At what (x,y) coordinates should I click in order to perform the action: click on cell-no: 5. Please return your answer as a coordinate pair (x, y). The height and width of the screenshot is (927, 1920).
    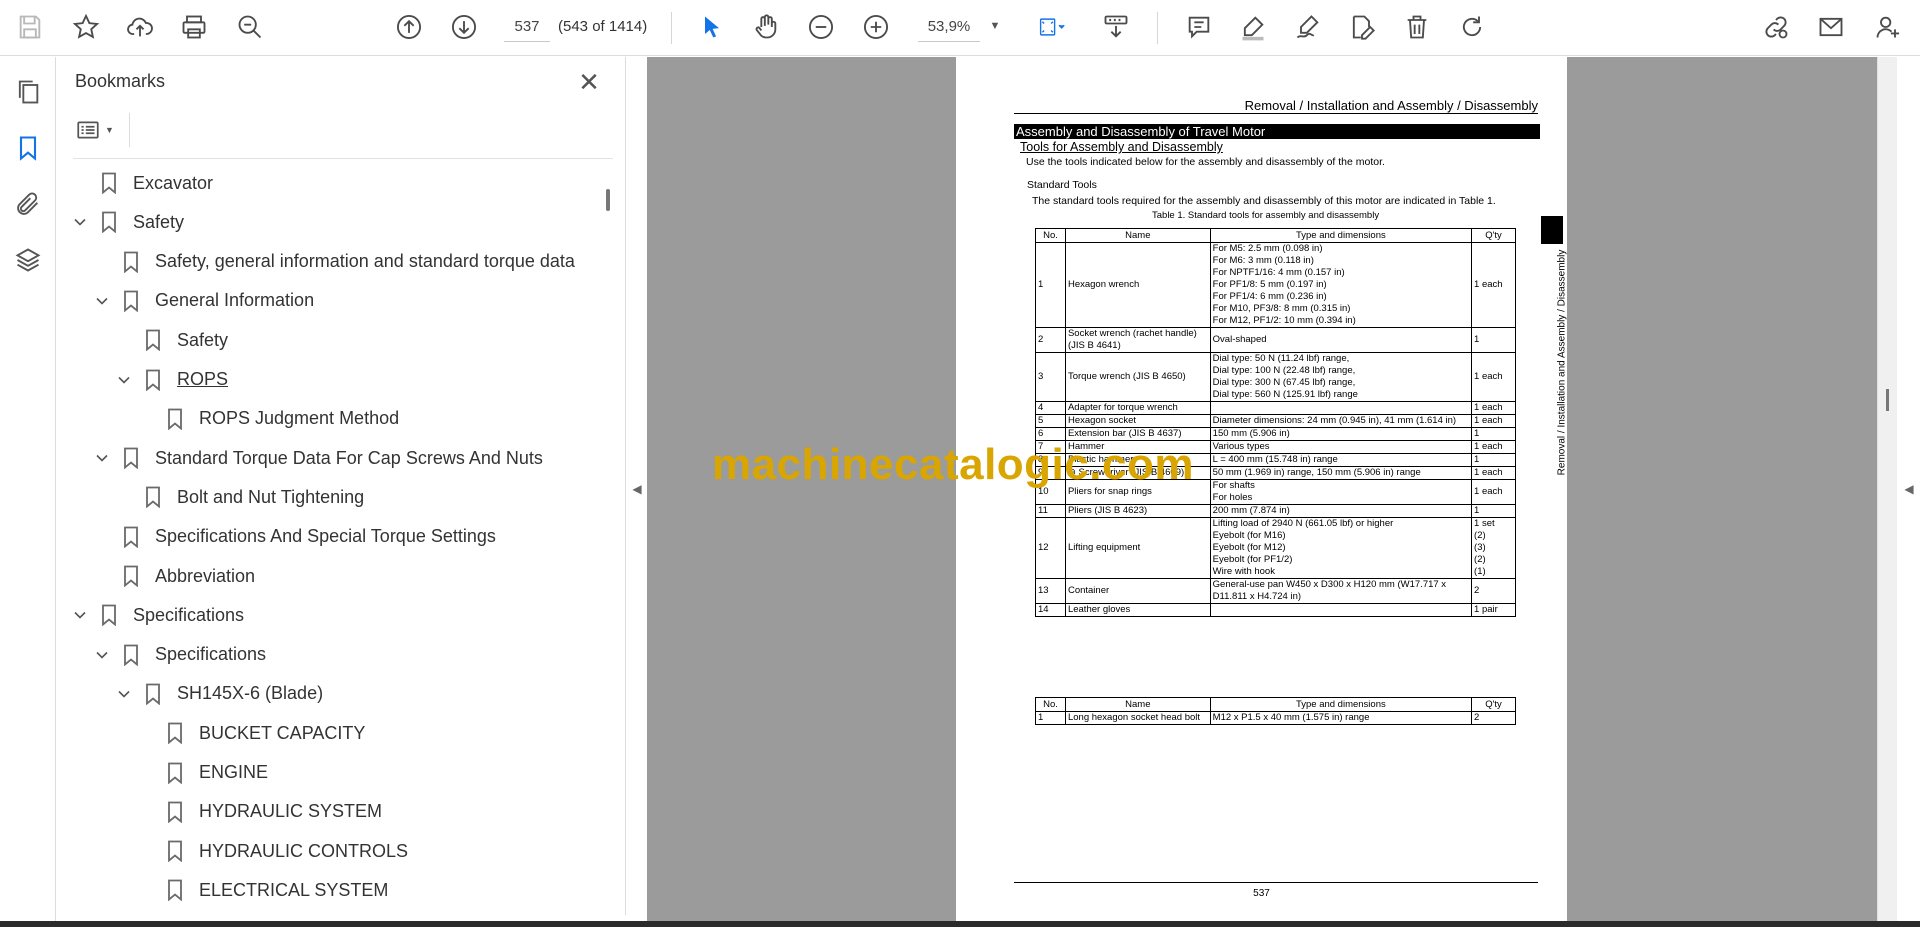
    Looking at the image, I should click on (1050, 421).